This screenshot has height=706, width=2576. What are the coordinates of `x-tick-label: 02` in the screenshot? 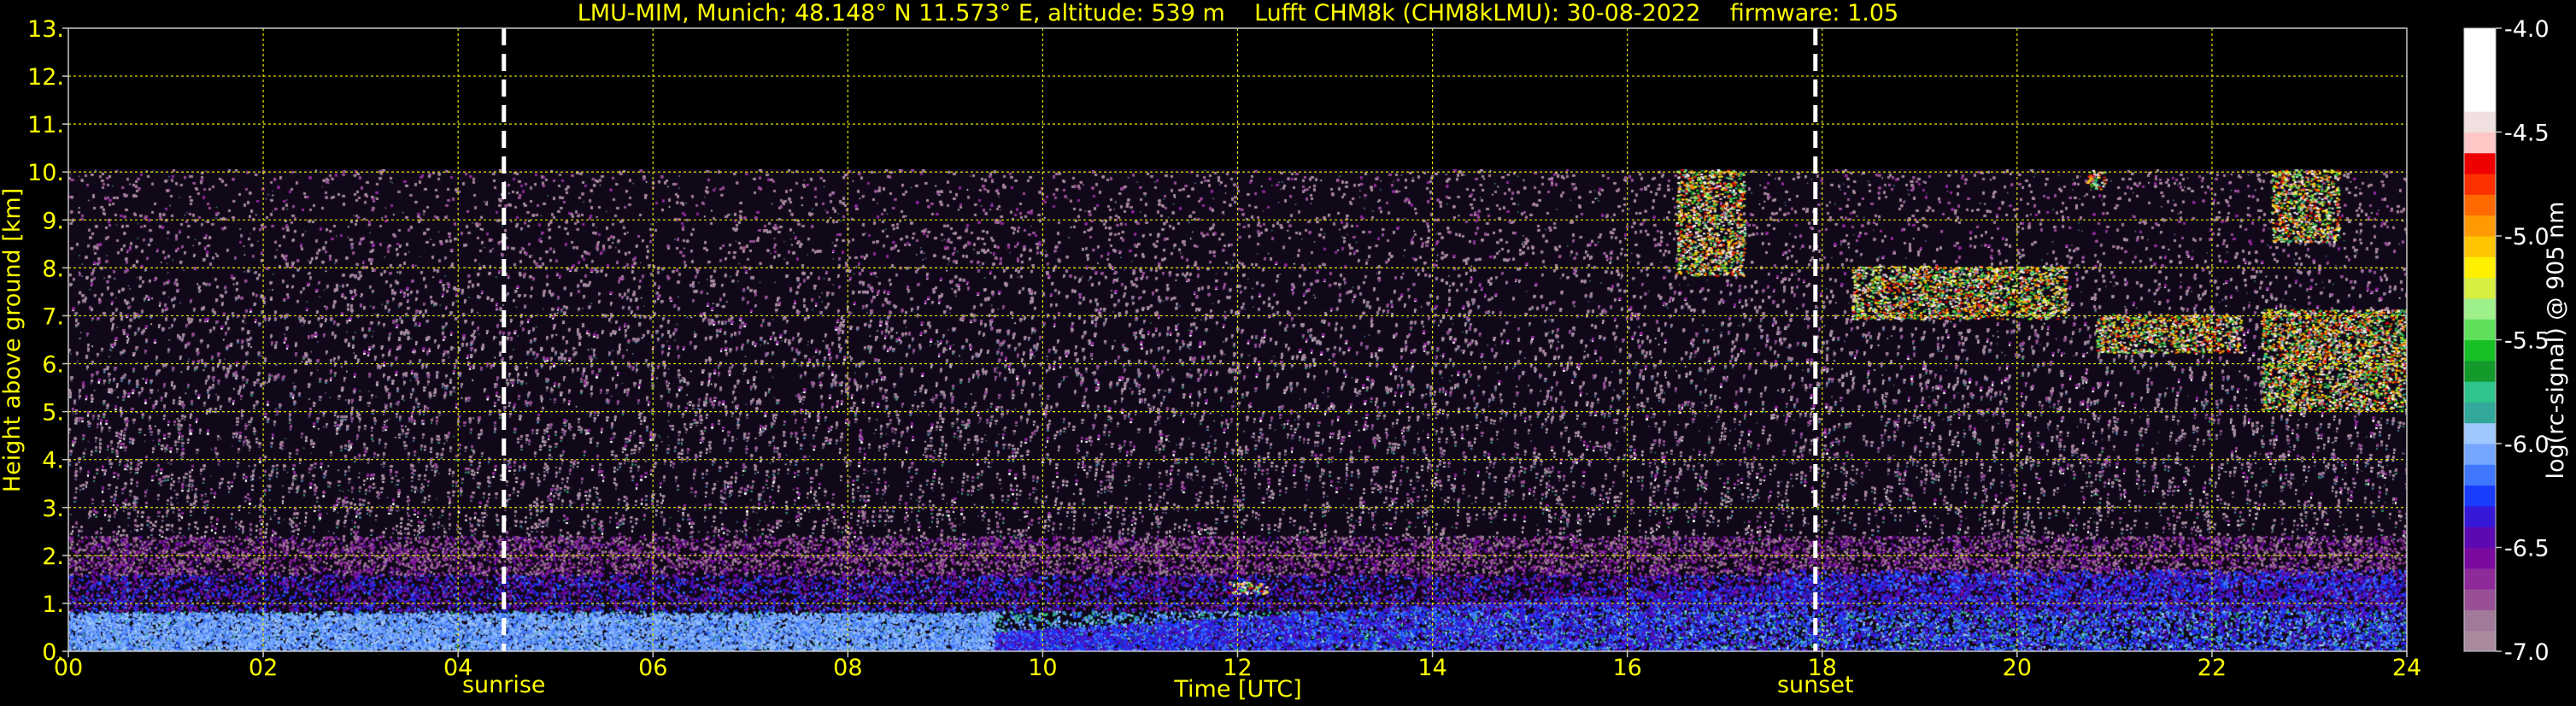 It's located at (263, 668).